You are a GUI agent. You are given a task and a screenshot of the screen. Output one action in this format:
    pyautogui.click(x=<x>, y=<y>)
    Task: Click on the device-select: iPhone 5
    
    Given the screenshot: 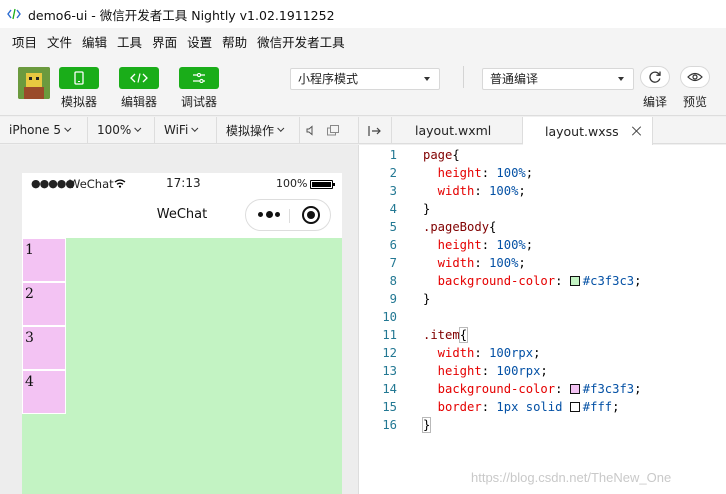 What is the action you would take?
    pyautogui.click(x=44, y=130)
    